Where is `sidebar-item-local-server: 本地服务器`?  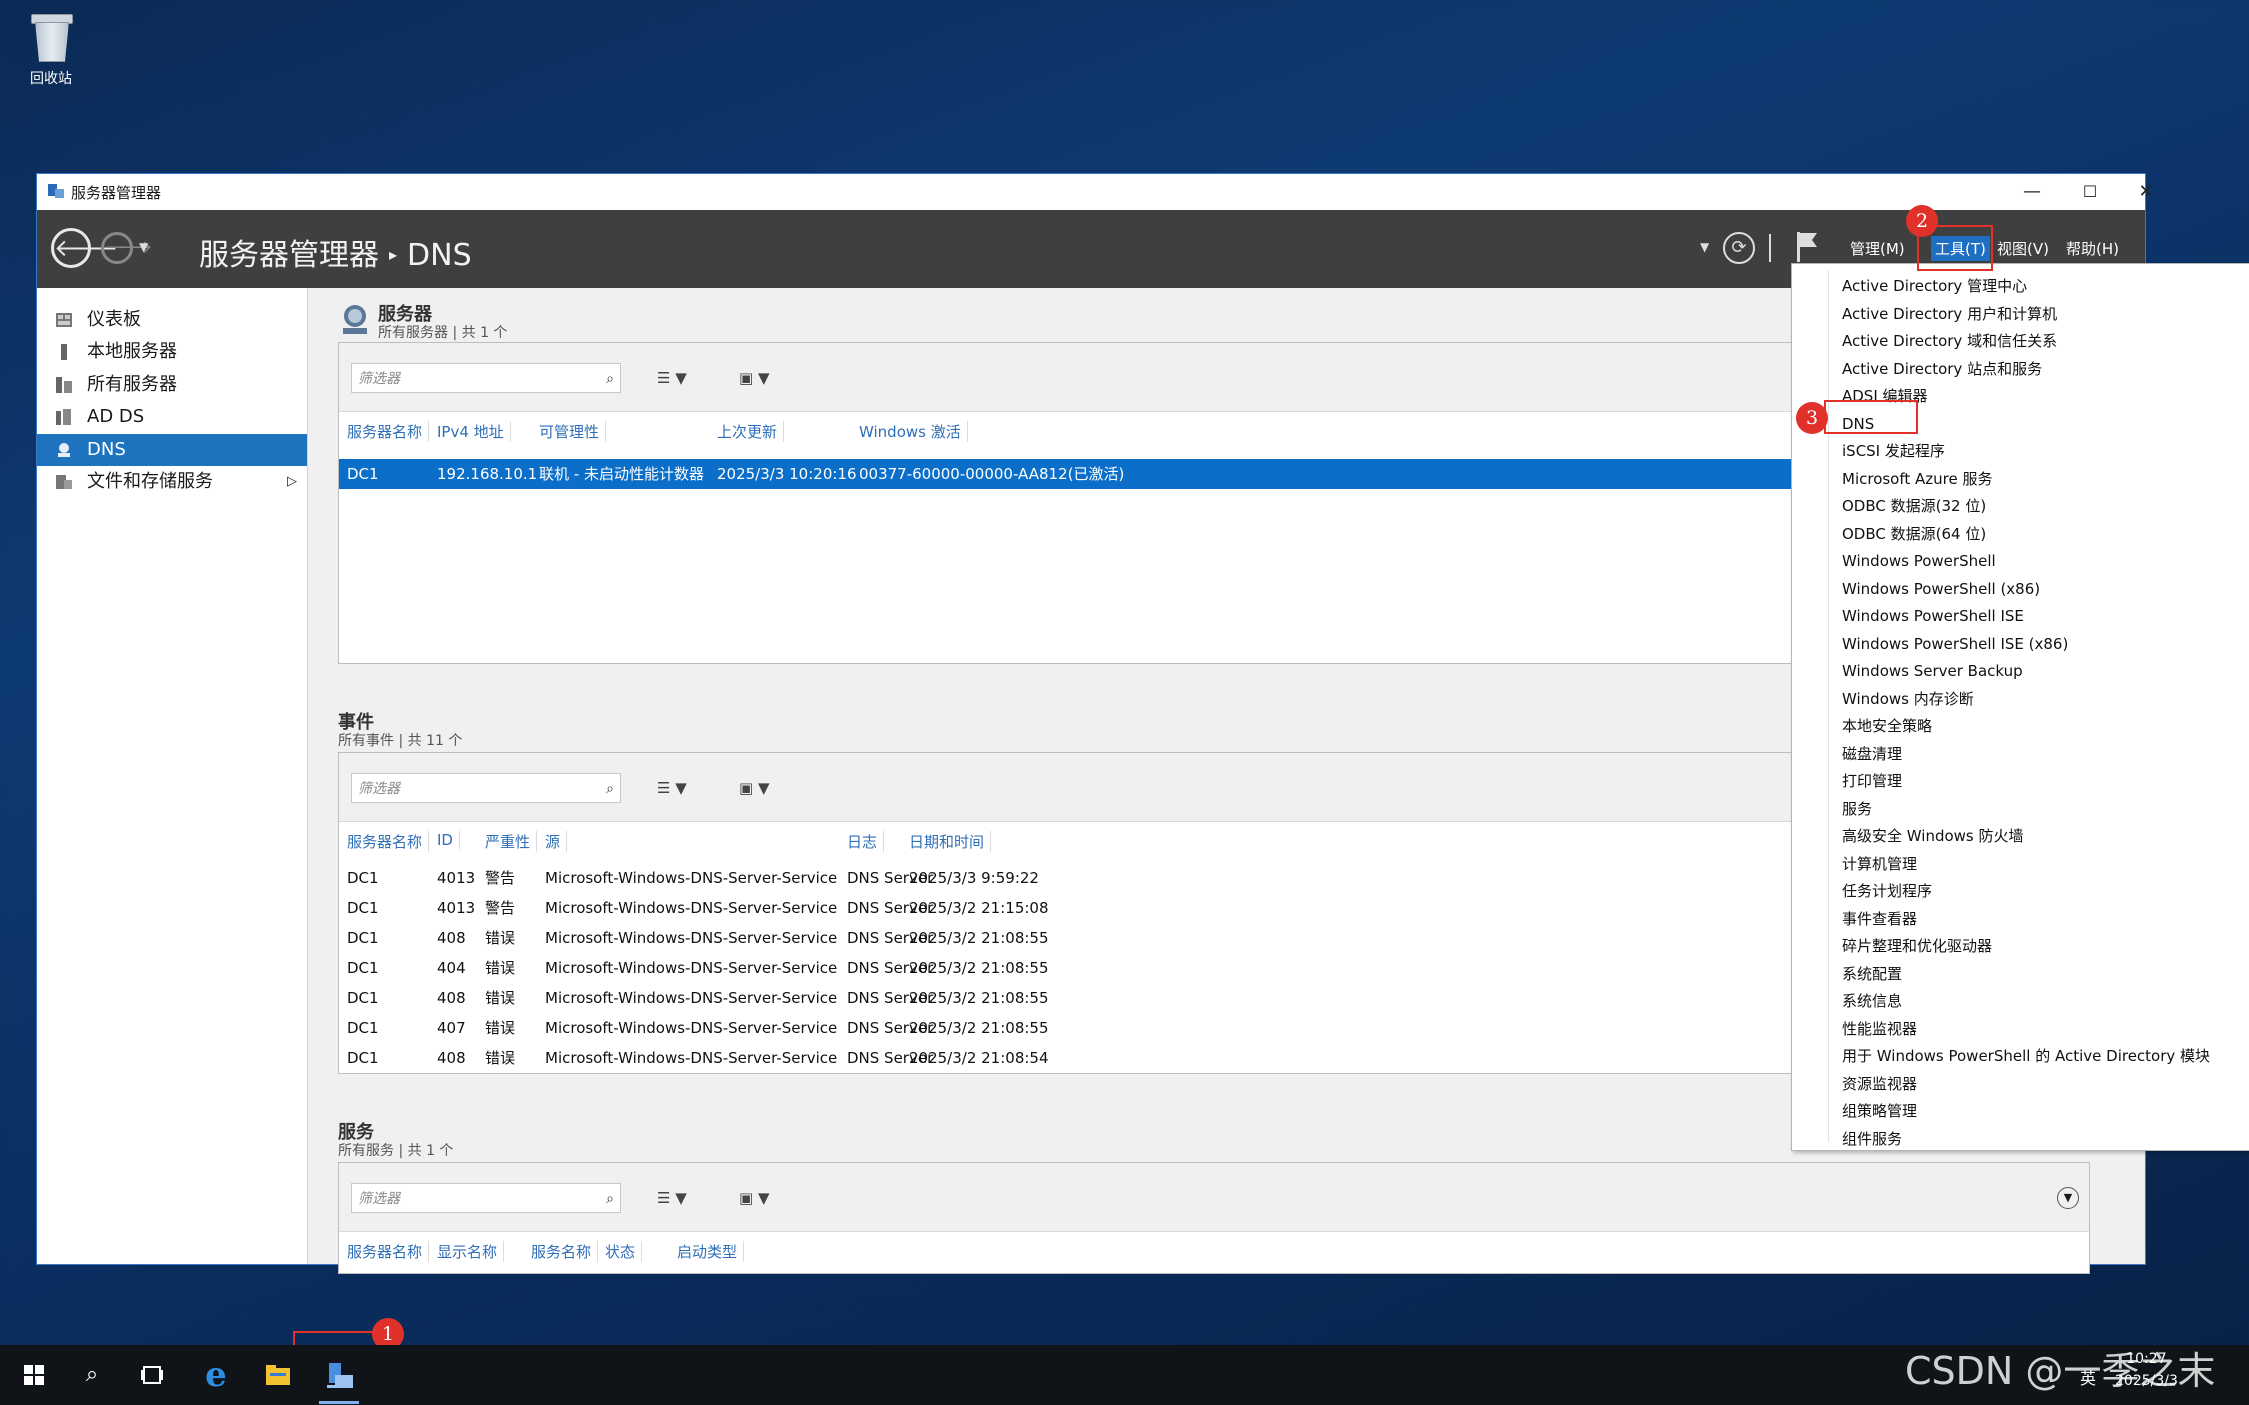
sidebar-item-local-server: 本地服务器 is located at coordinates (172, 352).